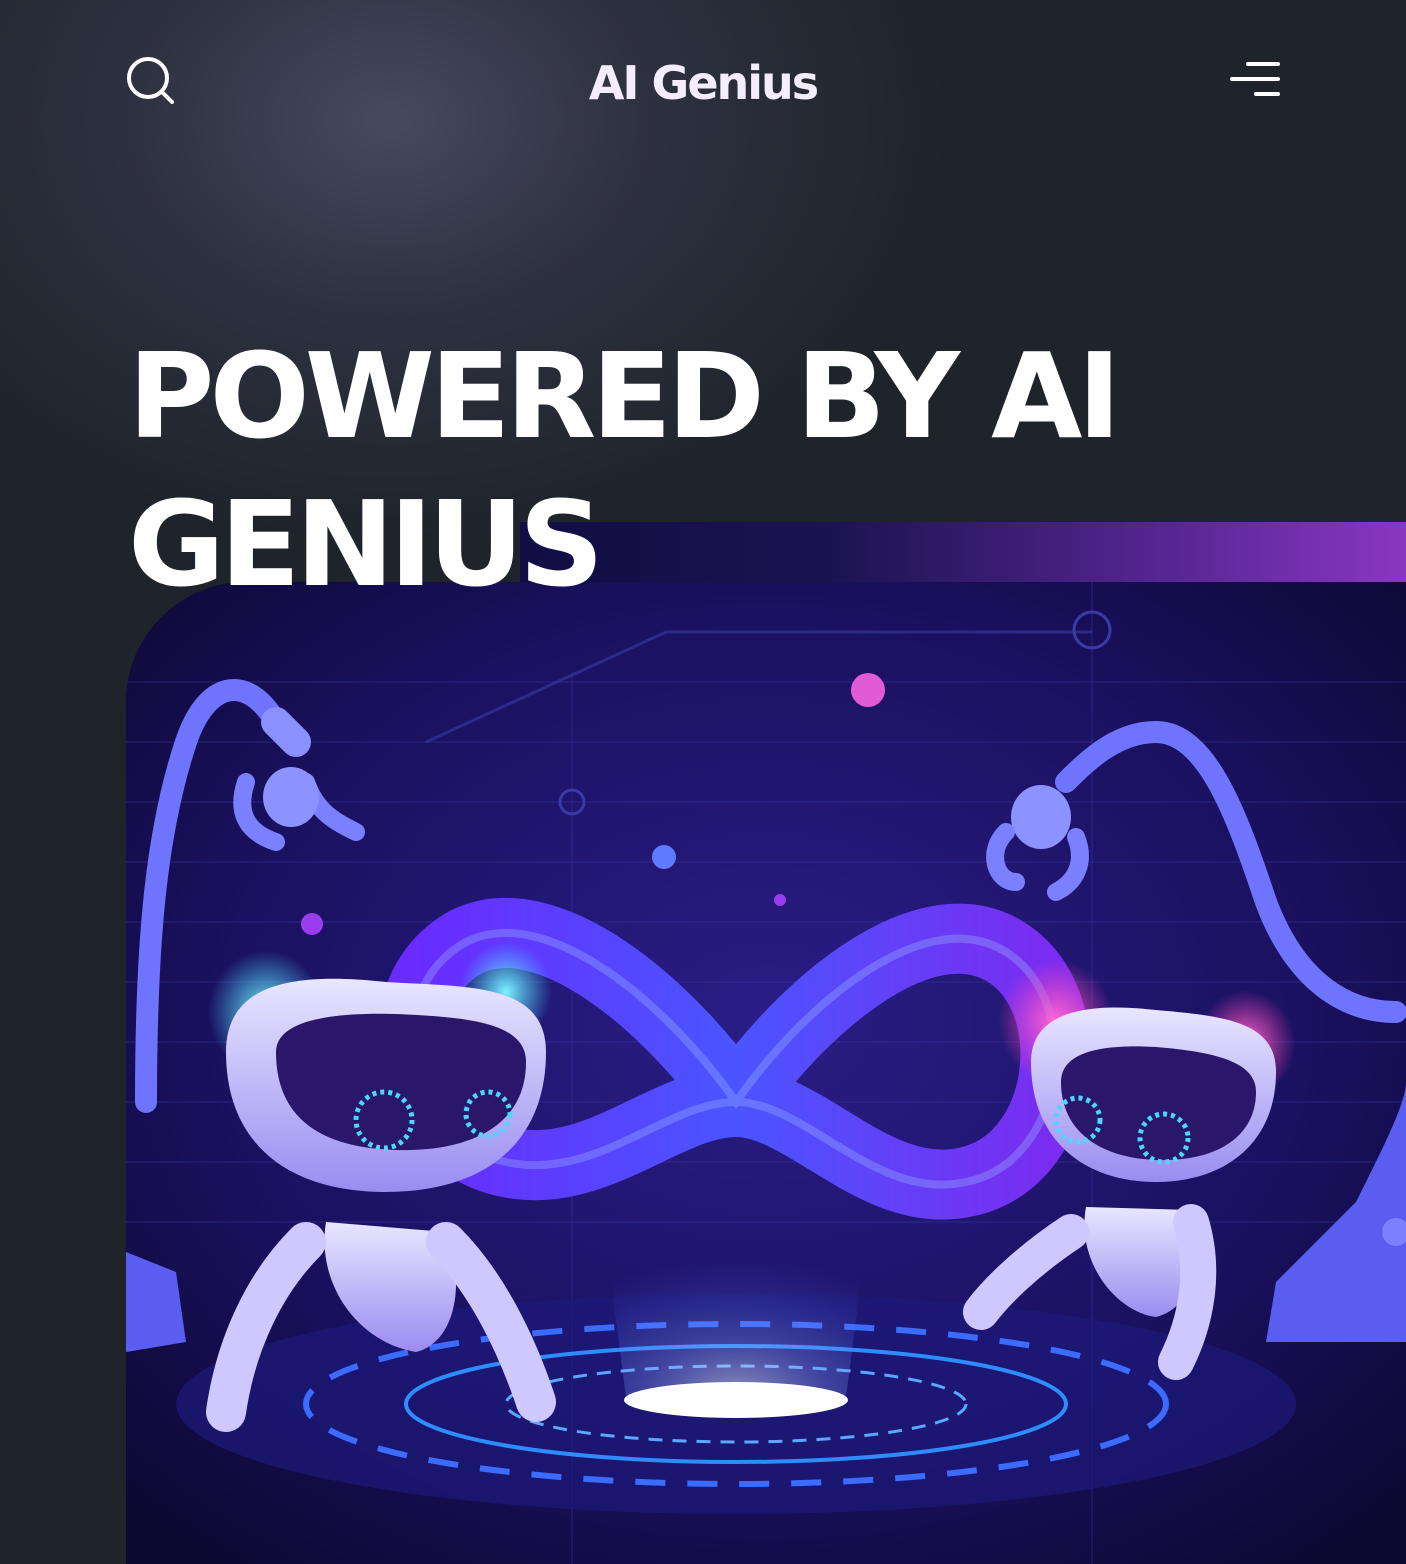 This screenshot has height=1564, width=1406. What do you see at coordinates (1254, 79) in the screenshot?
I see `hamburger-menu-icon` at bounding box center [1254, 79].